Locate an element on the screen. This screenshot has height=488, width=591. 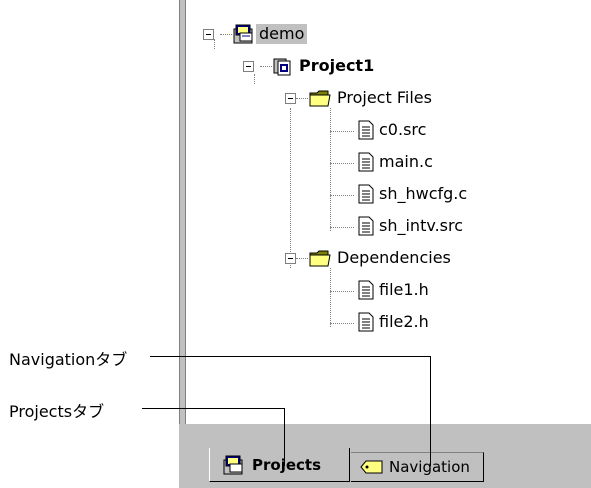
tree-item-project: Project1 is located at coordinates (324, 66).